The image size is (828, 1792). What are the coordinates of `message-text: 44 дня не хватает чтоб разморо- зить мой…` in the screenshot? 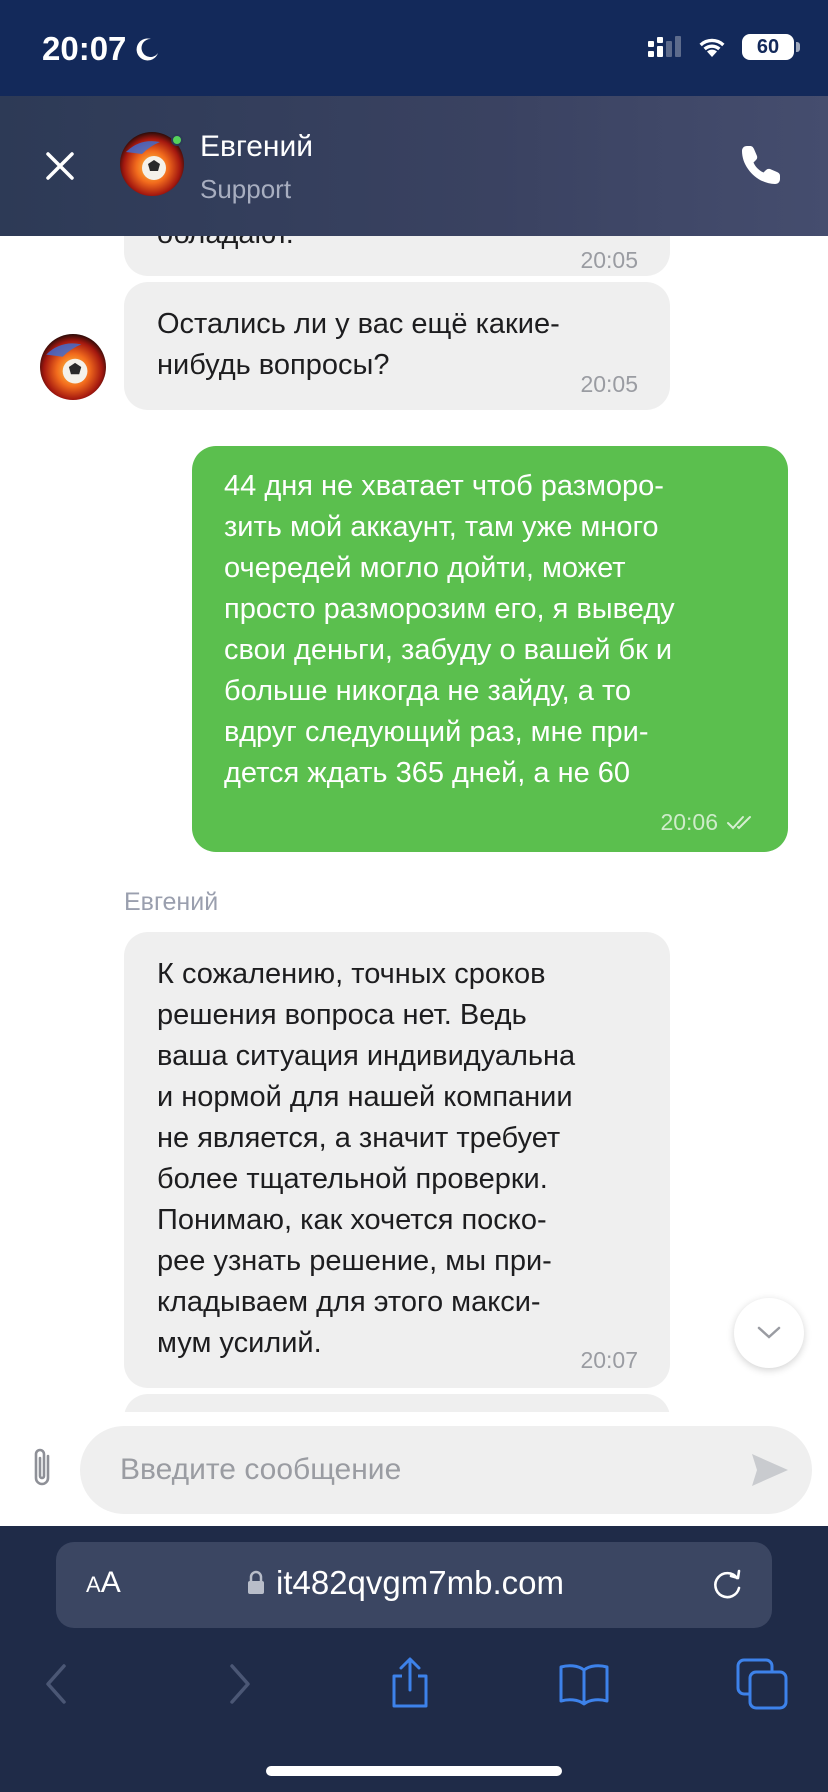 It's located at (449, 629).